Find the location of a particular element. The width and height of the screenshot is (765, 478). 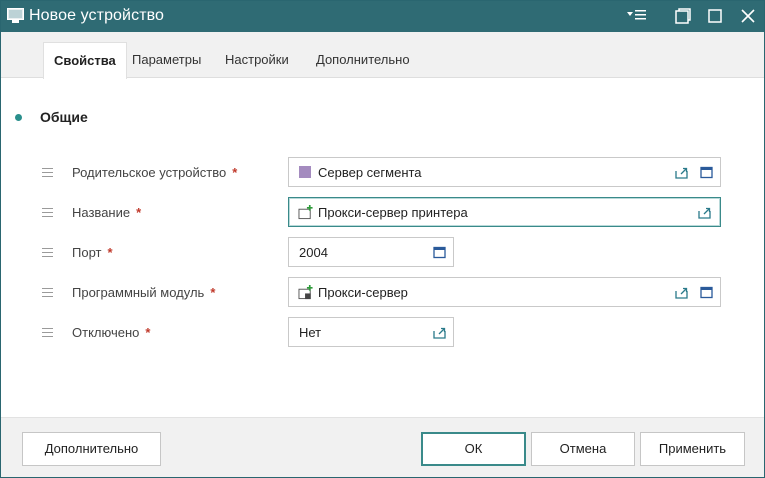

field-row-program-module: Программный модуль * Прокси-сервер is located at coordinates (382, 294).